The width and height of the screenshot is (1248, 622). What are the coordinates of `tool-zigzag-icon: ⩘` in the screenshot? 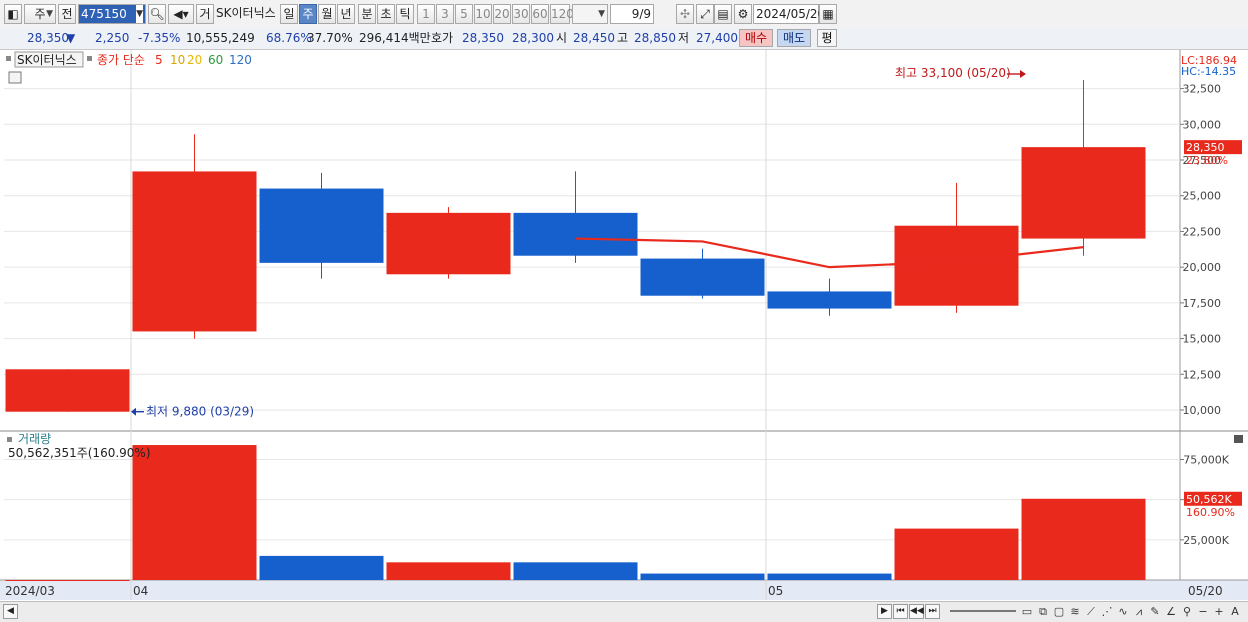 It's located at (1139, 611).